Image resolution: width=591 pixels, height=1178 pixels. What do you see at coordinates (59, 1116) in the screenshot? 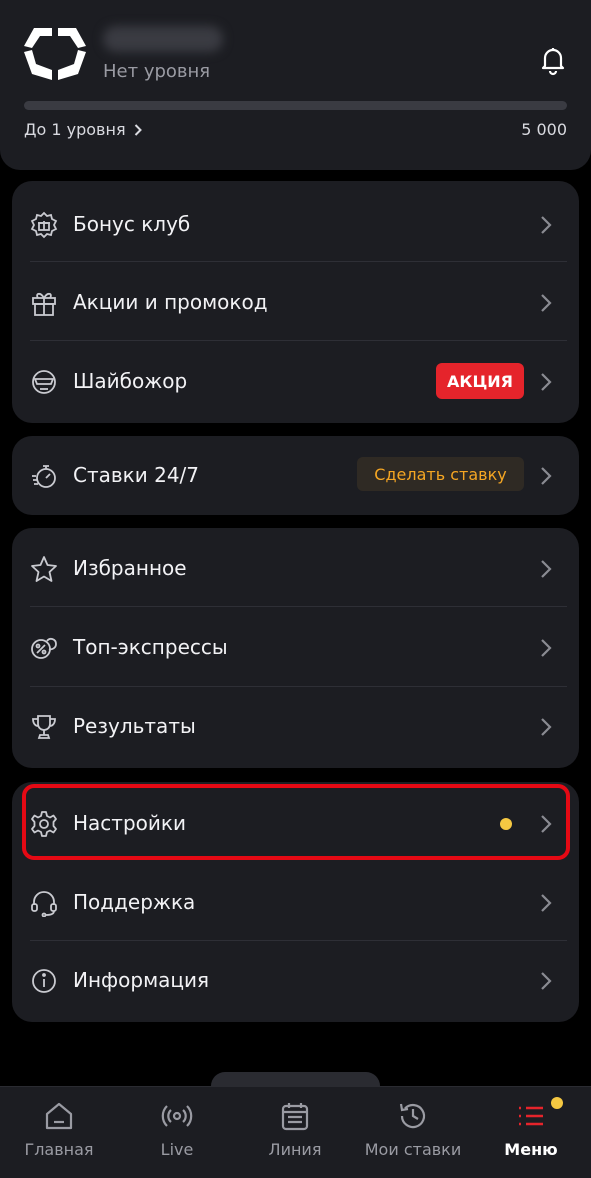
I see `home-icon` at bounding box center [59, 1116].